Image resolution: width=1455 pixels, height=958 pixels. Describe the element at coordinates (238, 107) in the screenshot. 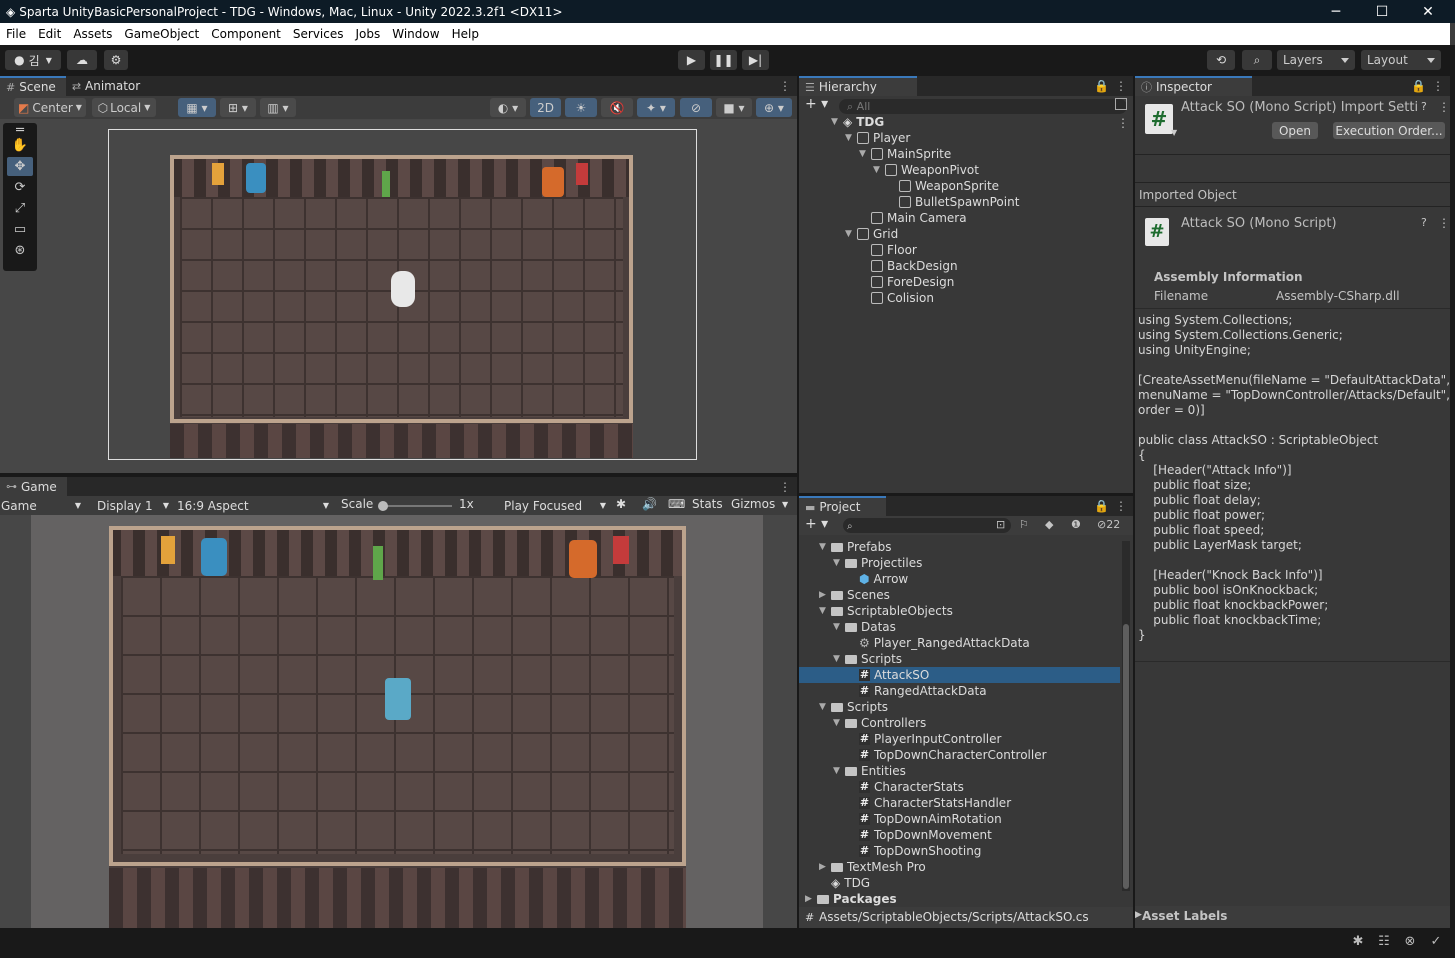

I see `snap-toggle: ⊞ ▾` at that location.